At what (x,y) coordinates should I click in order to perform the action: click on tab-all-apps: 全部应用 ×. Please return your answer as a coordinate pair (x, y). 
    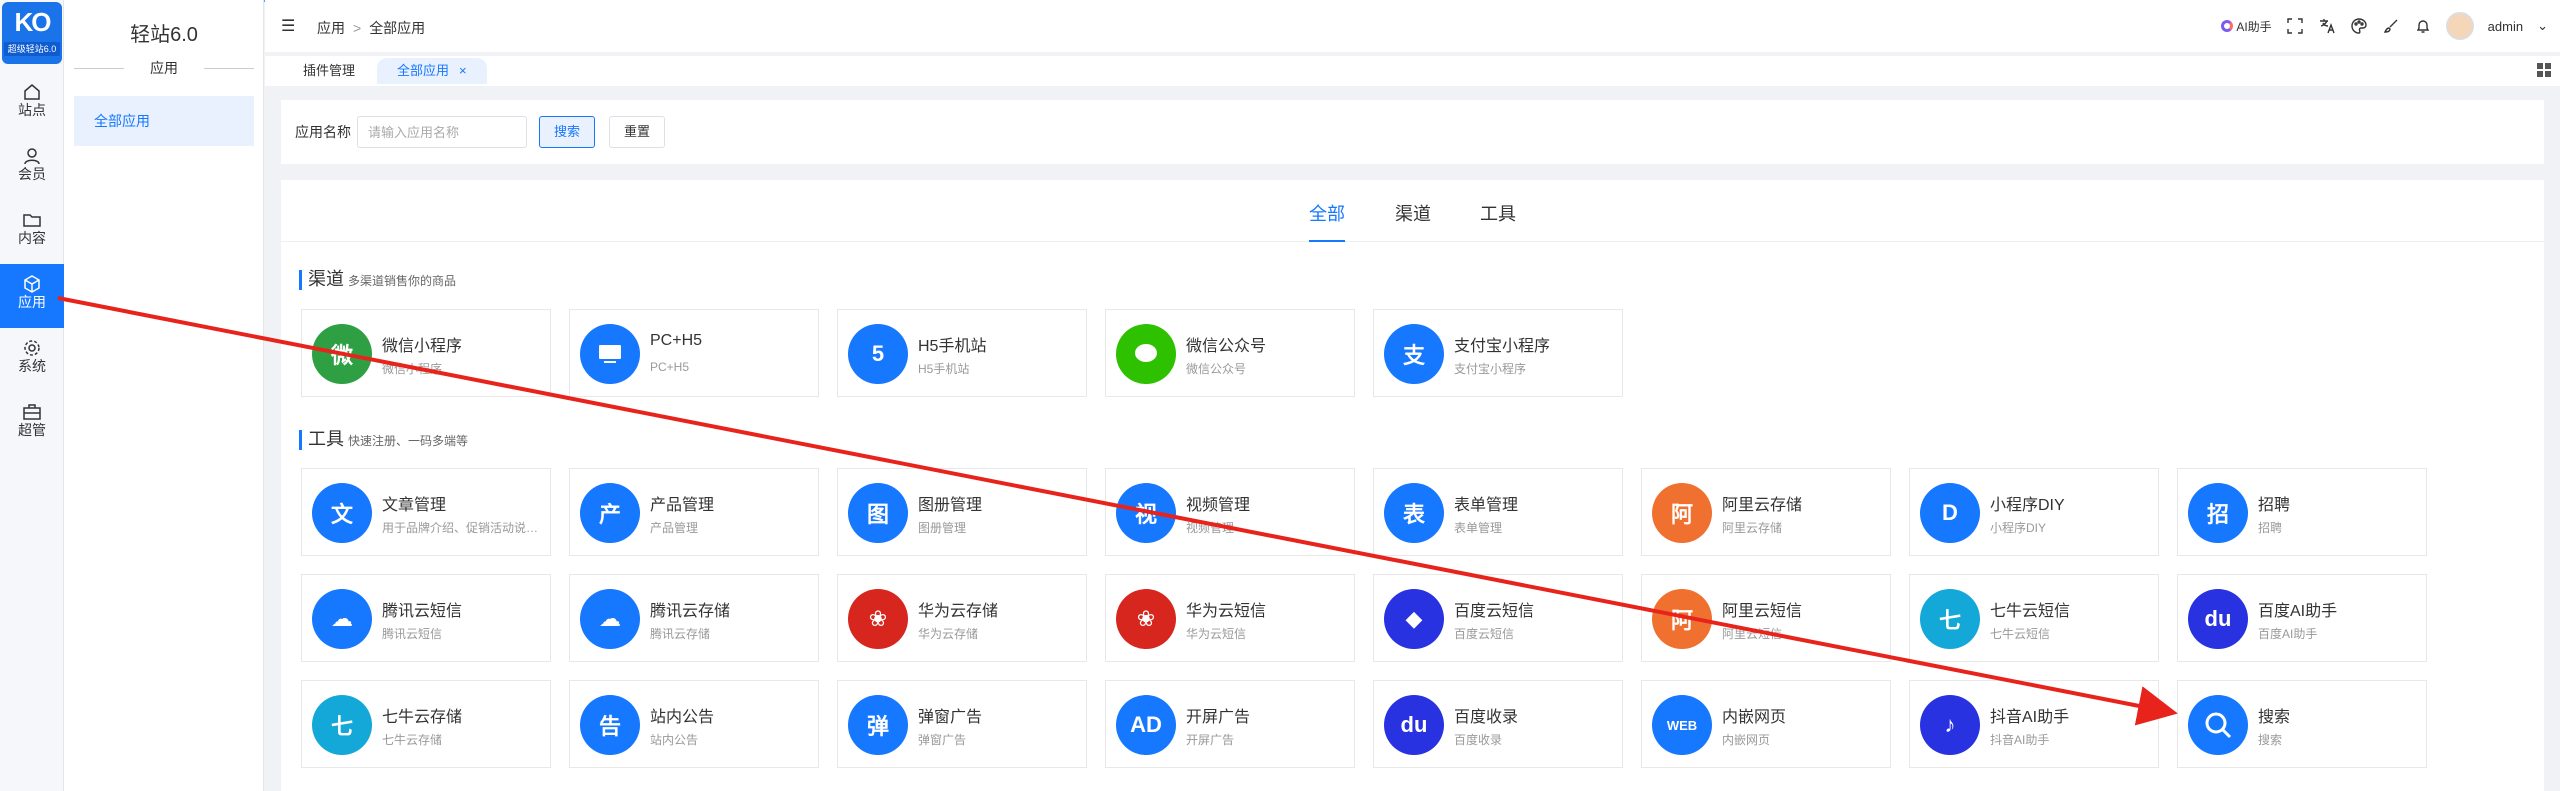
    Looking at the image, I should click on (432, 71).